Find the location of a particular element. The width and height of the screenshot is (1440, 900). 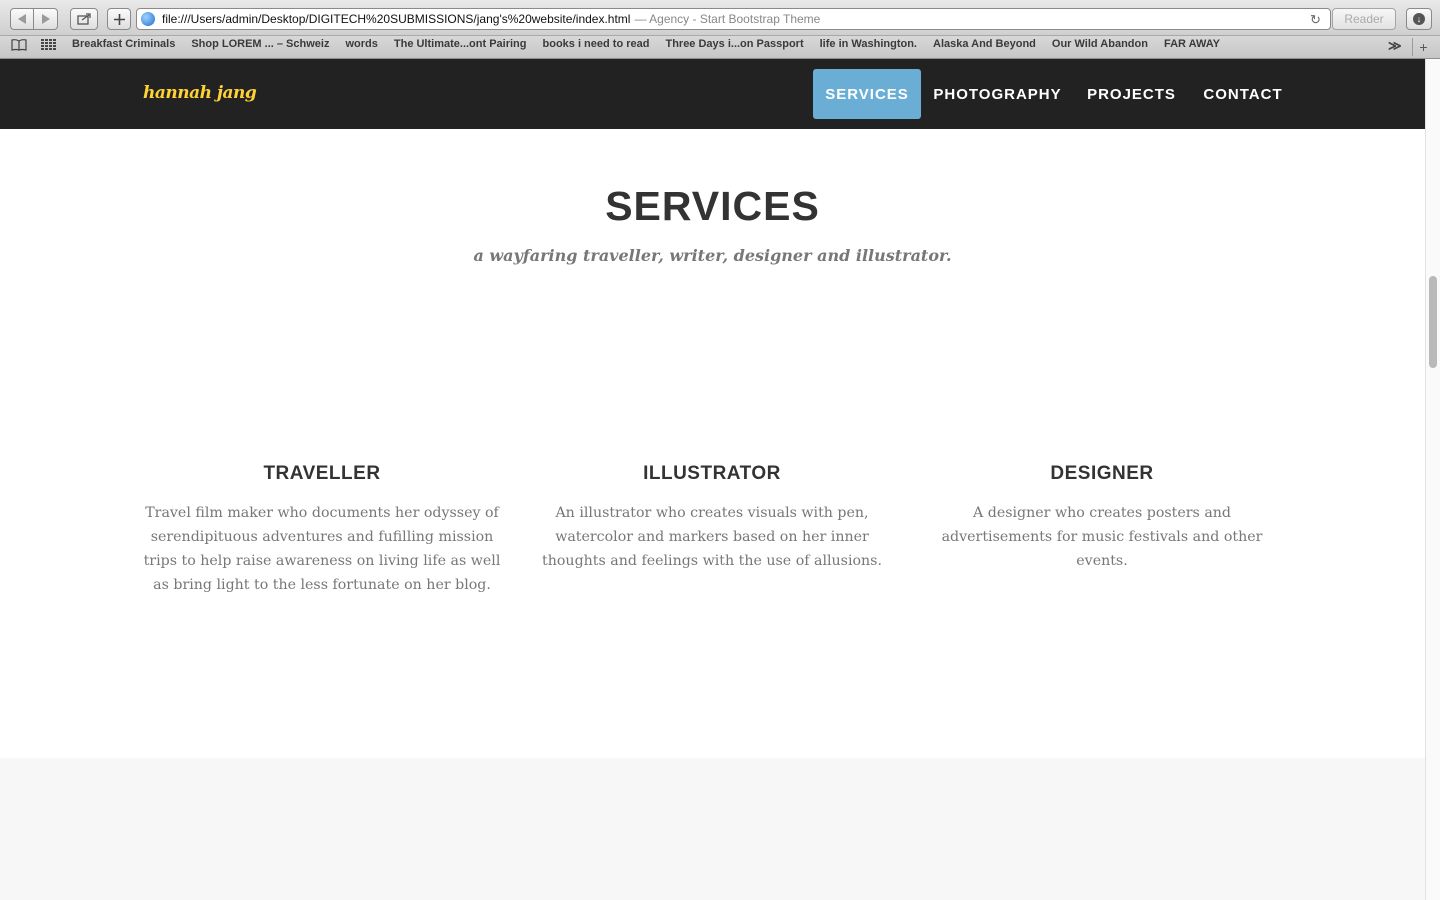

bookmark-item: words is located at coordinates (361, 44).